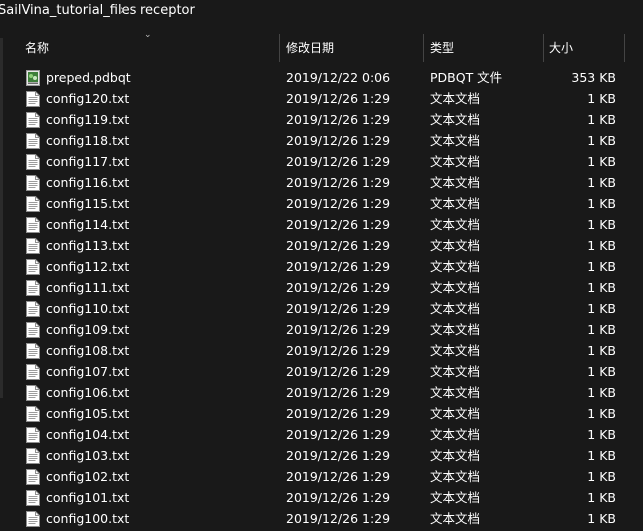 The height and width of the screenshot is (531, 643). I want to click on file-name: config118.txt, so click(88, 140).